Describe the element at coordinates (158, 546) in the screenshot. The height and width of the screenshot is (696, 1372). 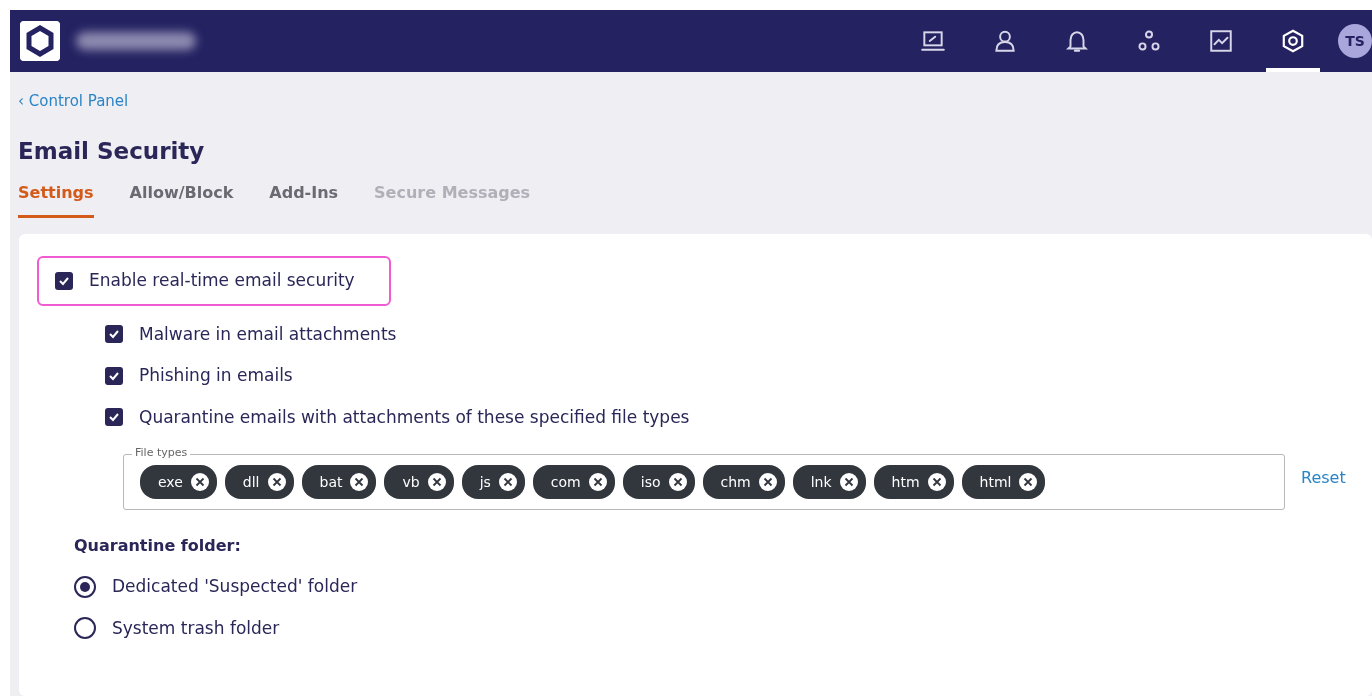
I see `section-heading: Quarantine folder:` at that location.